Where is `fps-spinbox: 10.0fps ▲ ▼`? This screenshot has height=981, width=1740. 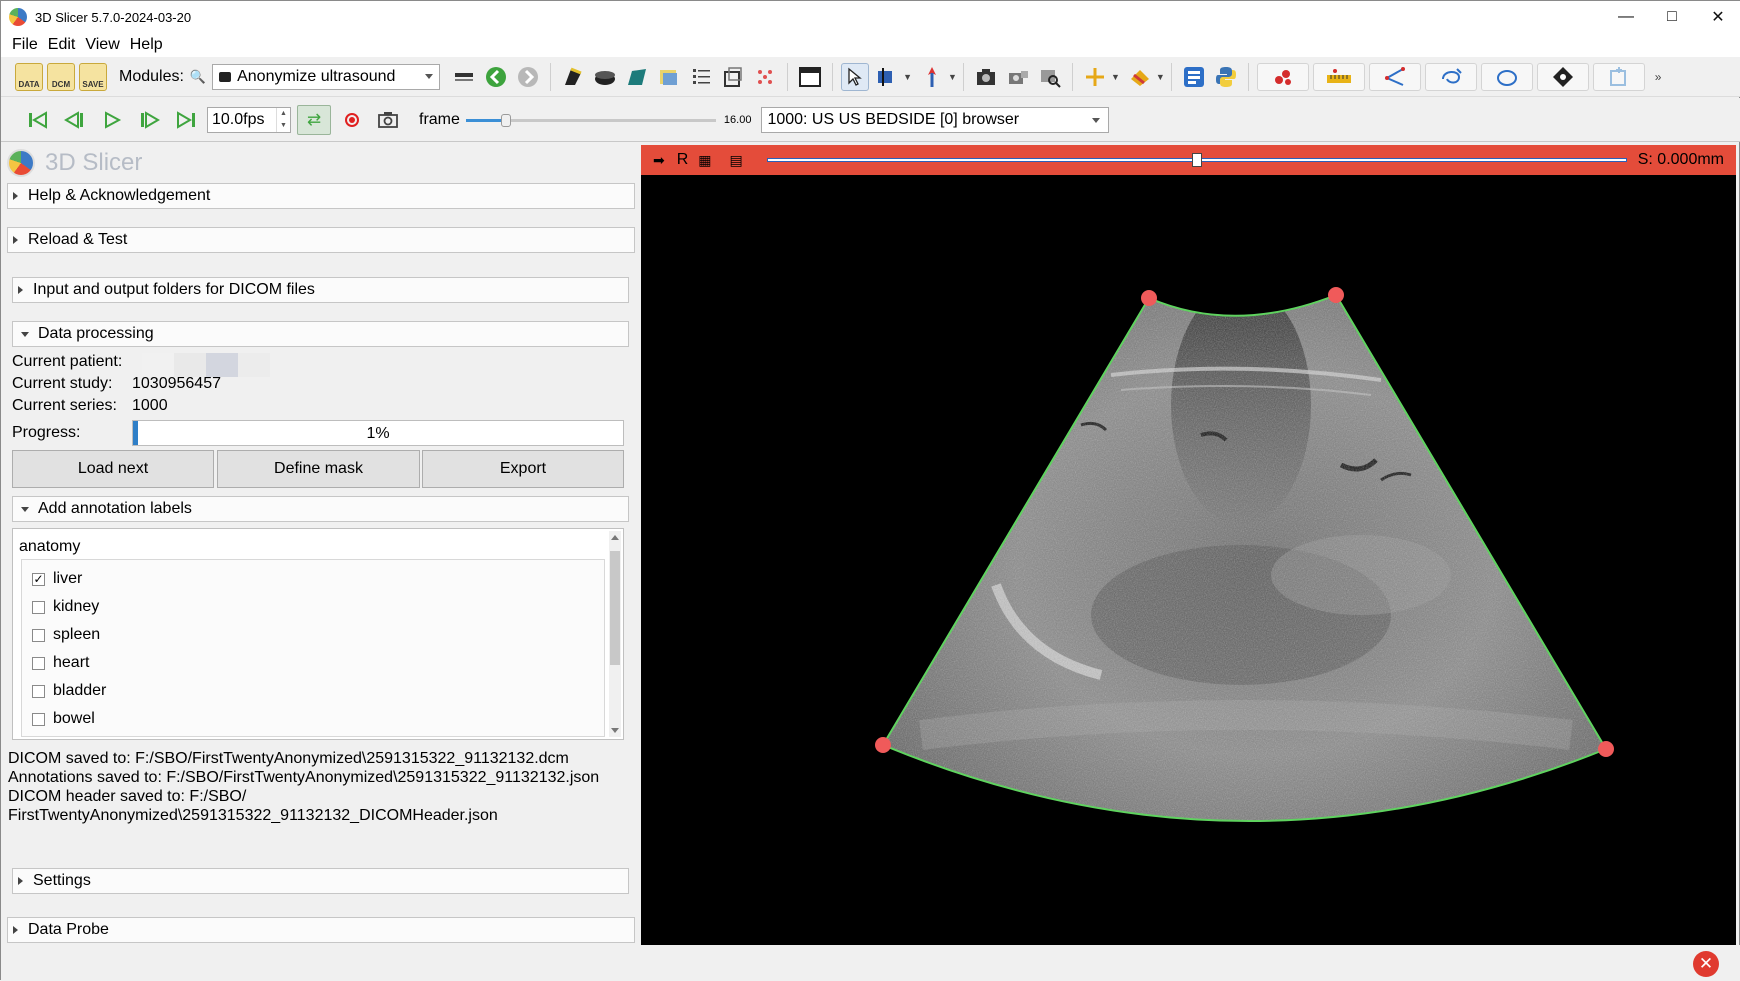 fps-spinbox: 10.0fps ▲ ▼ is located at coordinates (249, 119).